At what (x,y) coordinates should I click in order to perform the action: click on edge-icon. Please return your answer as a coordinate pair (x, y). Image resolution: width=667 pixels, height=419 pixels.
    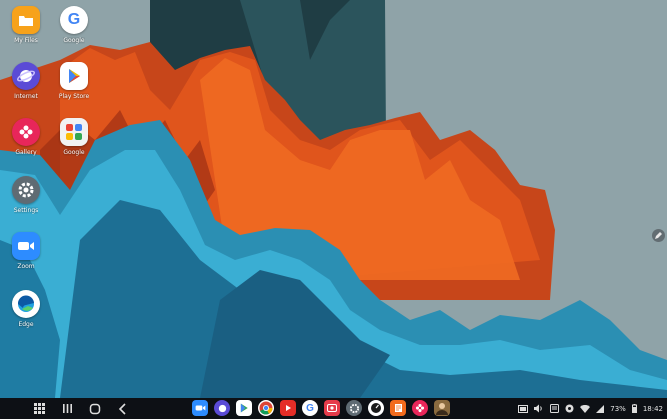
    Looking at the image, I should click on (26, 304).